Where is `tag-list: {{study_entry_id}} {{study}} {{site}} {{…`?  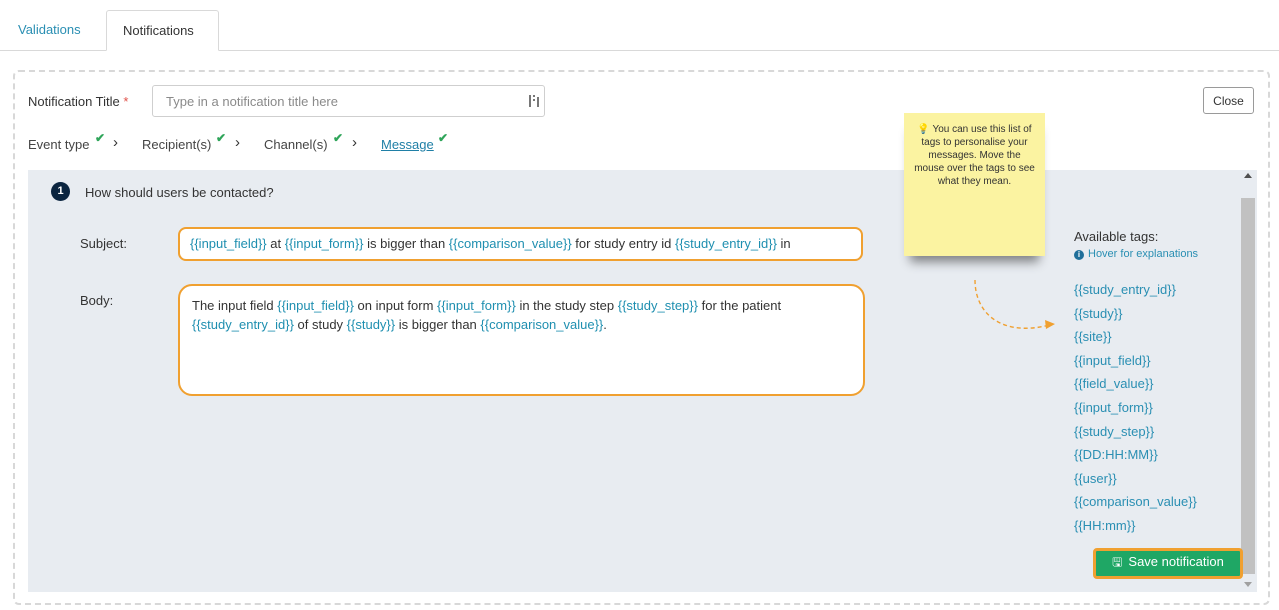 tag-list: {{study_entry_id}} {{study}} {{site}} {{… is located at coordinates (1135, 411).